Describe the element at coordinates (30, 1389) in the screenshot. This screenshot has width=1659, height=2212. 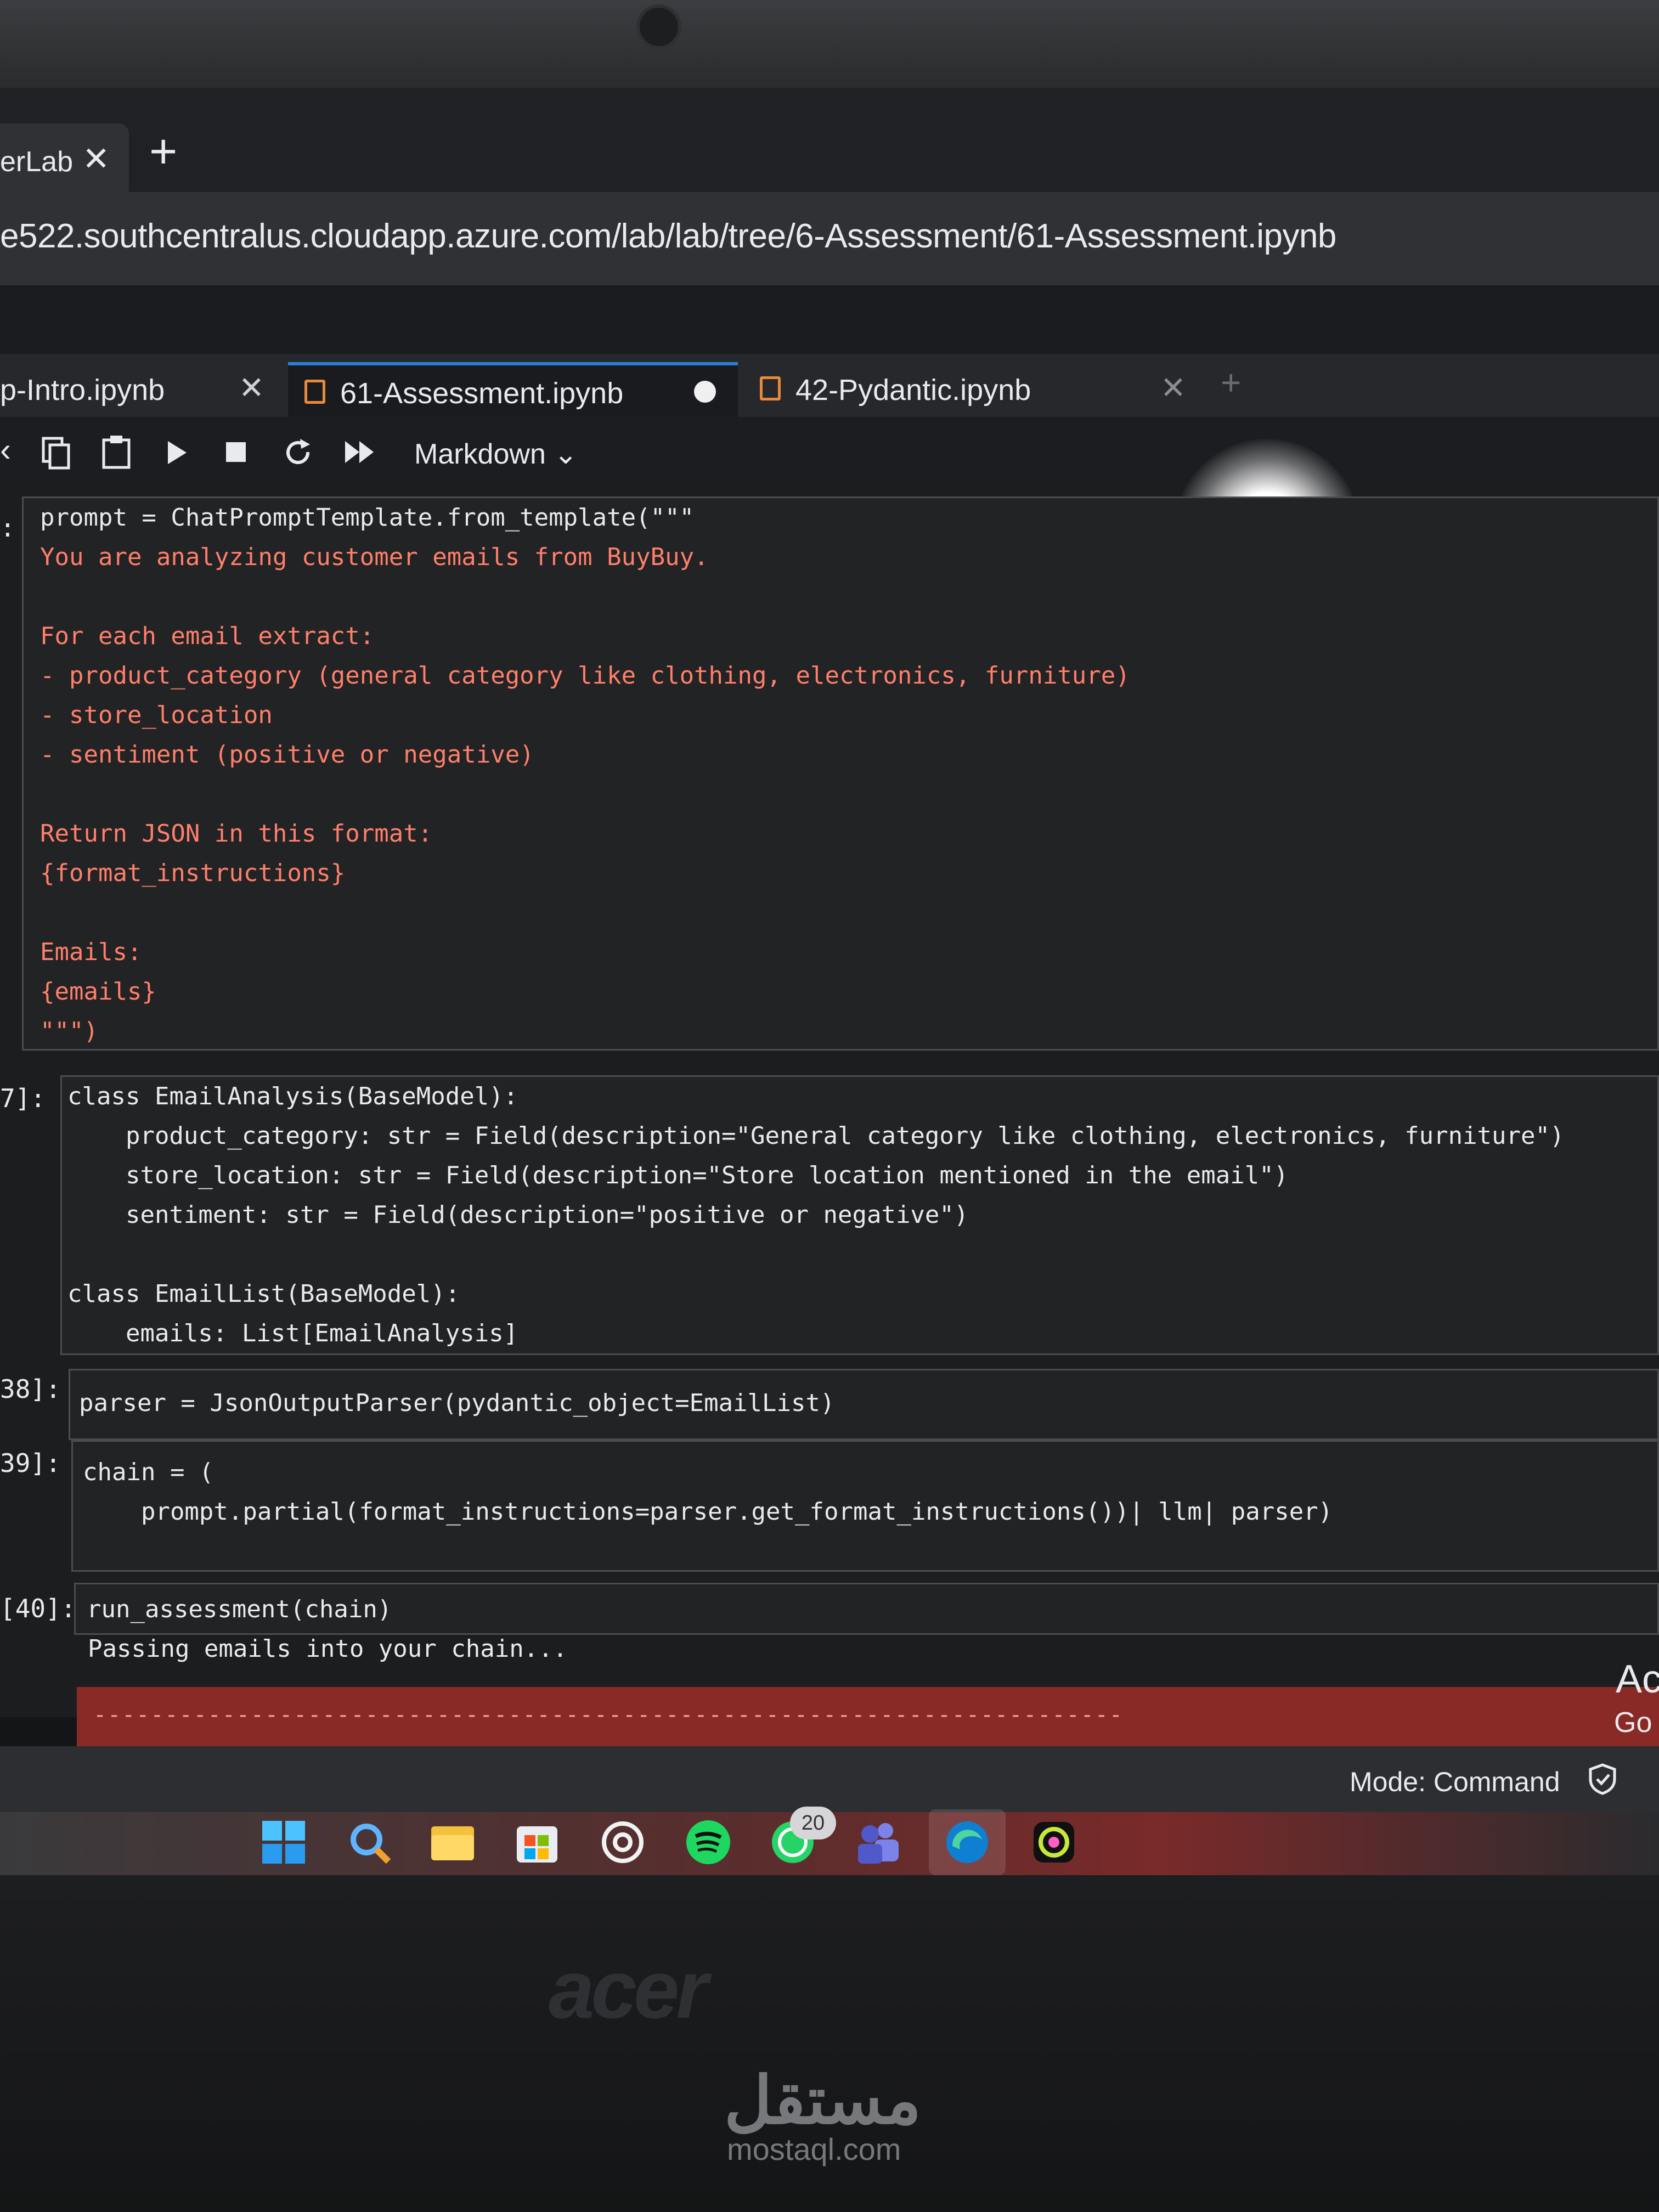
I see `cell-prompt: 38]:` at that location.